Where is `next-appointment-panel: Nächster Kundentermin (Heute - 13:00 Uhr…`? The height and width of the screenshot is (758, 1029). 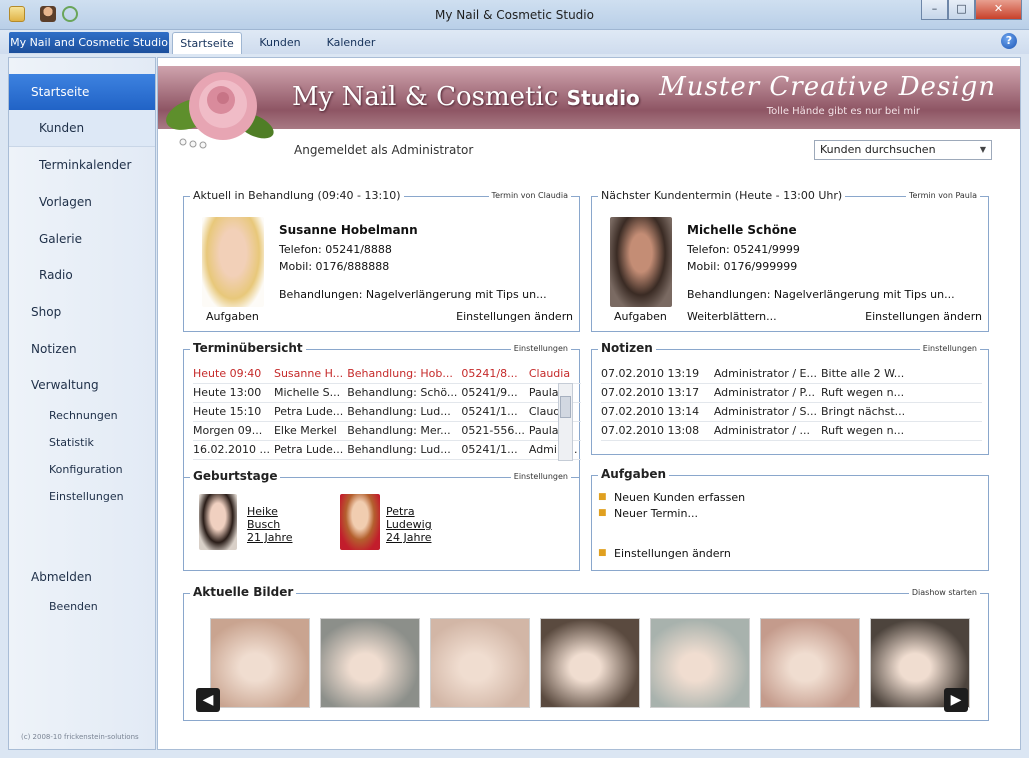 next-appointment-panel: Nächster Kundentermin (Heute - 13:00 Uhr… is located at coordinates (790, 260).